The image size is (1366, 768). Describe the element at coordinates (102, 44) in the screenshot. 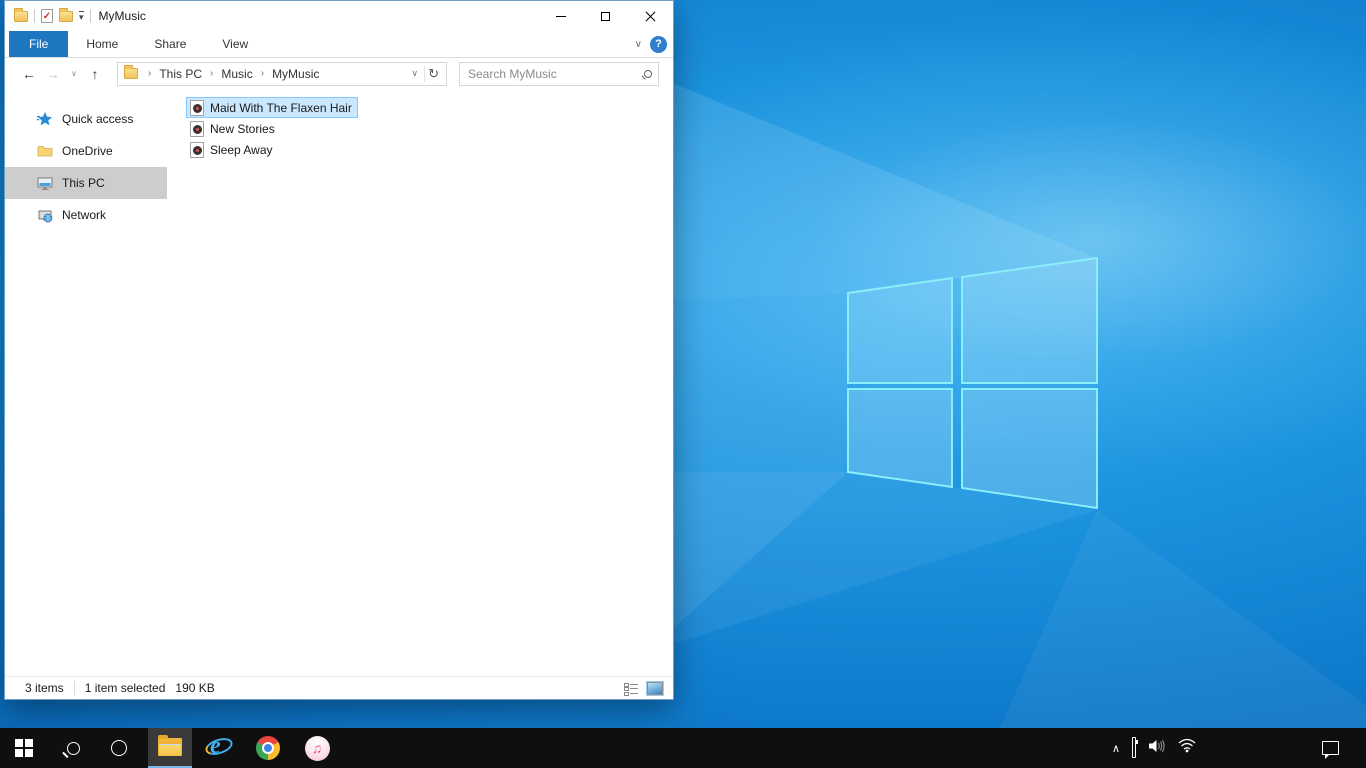

I see `tab-home: Home` at that location.